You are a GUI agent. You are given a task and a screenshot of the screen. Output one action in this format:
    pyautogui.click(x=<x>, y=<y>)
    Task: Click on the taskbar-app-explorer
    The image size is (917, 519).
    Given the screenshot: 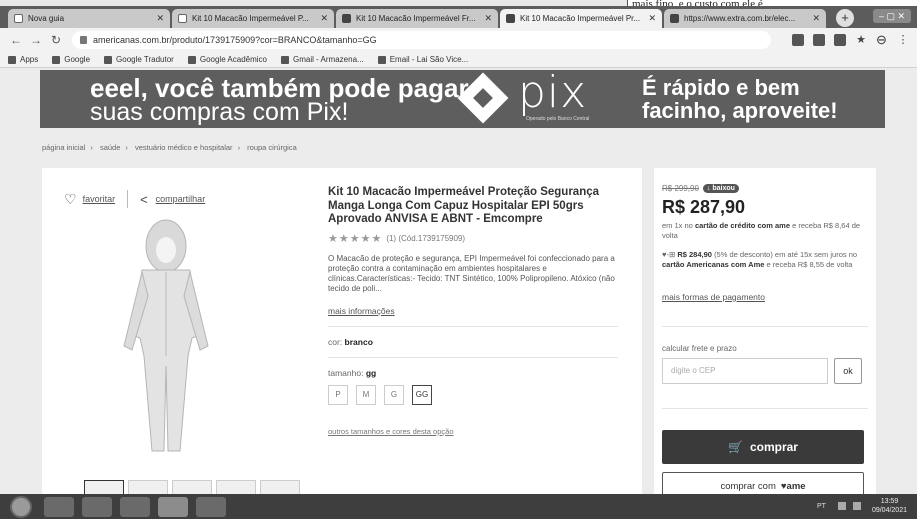 What is the action you would take?
    pyautogui.click(x=97, y=506)
    